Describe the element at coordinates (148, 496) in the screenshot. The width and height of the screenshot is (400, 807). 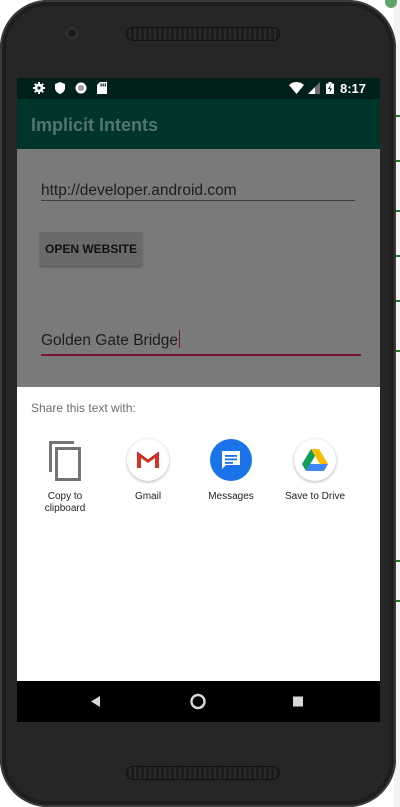
I see `share-target-label: Gmail` at that location.